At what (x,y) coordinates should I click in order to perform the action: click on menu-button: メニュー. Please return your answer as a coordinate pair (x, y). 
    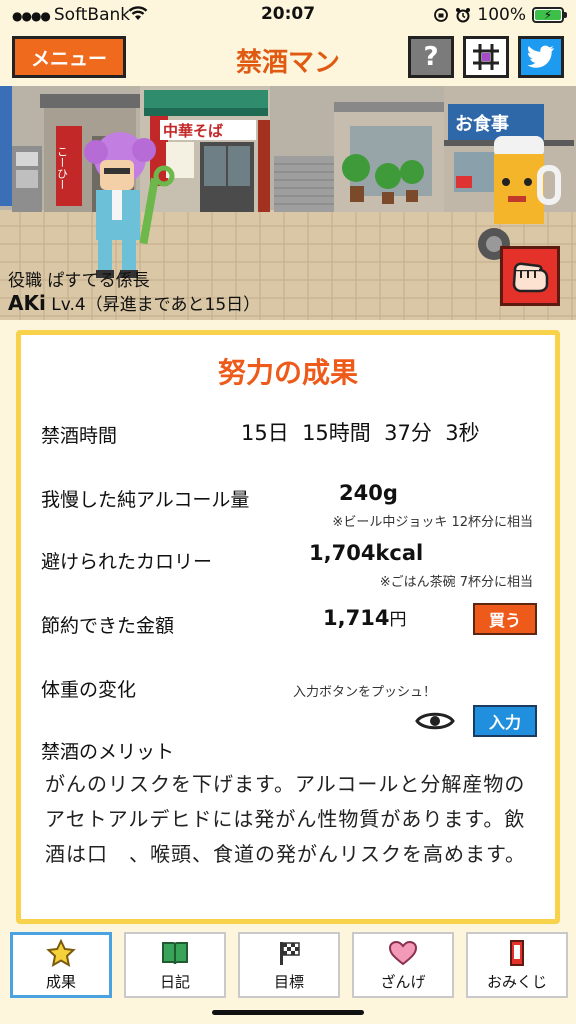
    Looking at the image, I should click on (69, 57).